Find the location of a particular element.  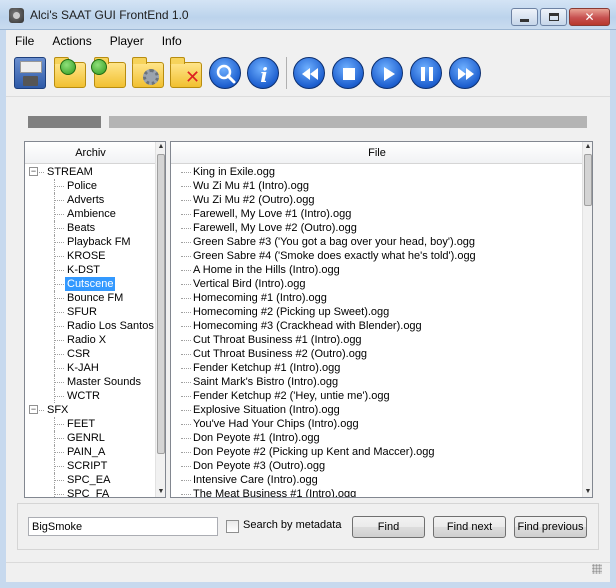

file-list-item: Don Peyote #3 (Outro).ogg is located at coordinates (377, 466).